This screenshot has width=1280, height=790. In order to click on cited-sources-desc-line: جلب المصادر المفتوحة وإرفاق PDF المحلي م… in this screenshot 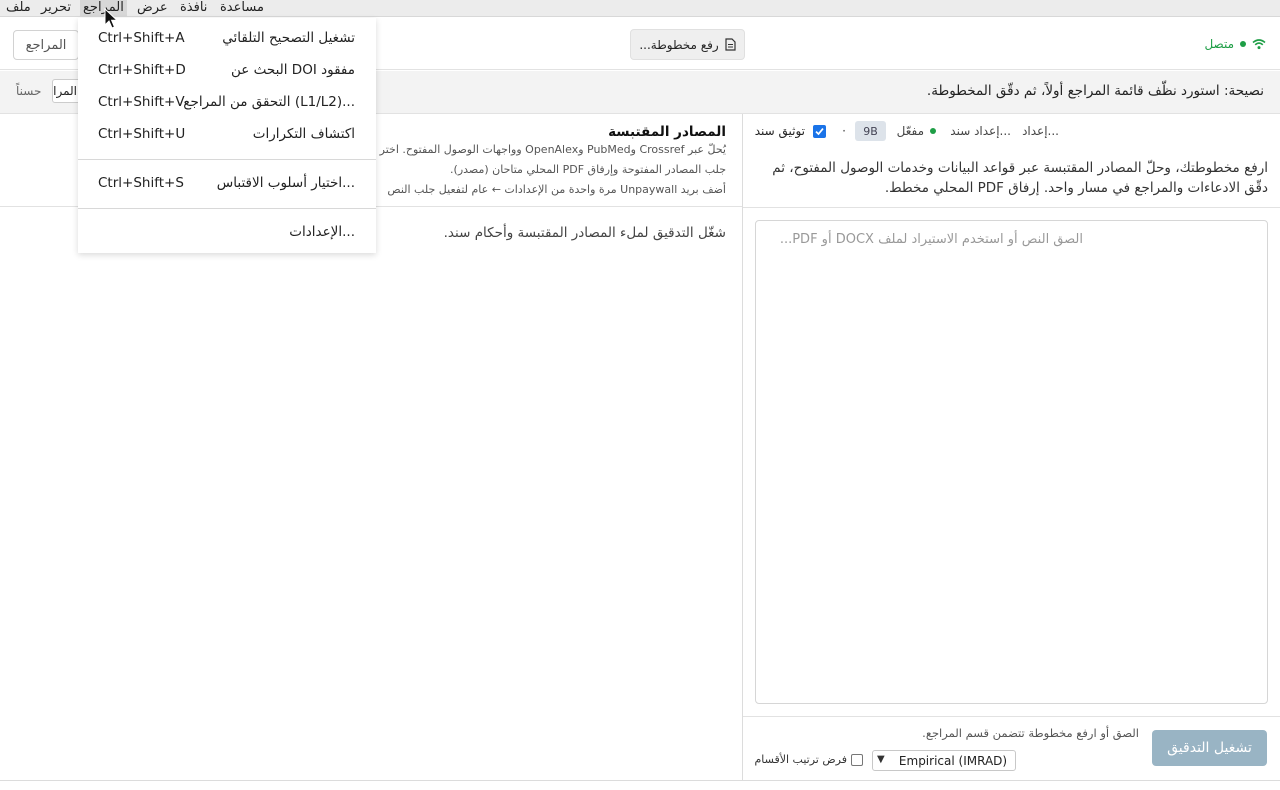, I will do `click(588, 169)`.